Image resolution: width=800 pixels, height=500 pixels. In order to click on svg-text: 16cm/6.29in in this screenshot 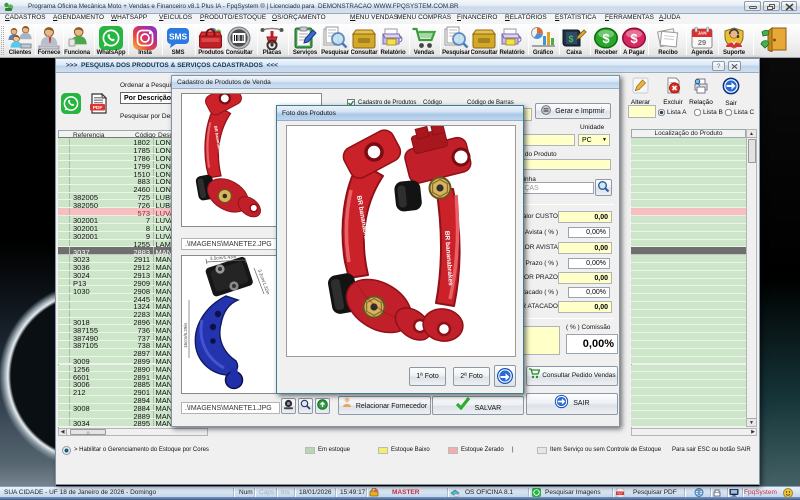, I will do `click(185, 335)`.